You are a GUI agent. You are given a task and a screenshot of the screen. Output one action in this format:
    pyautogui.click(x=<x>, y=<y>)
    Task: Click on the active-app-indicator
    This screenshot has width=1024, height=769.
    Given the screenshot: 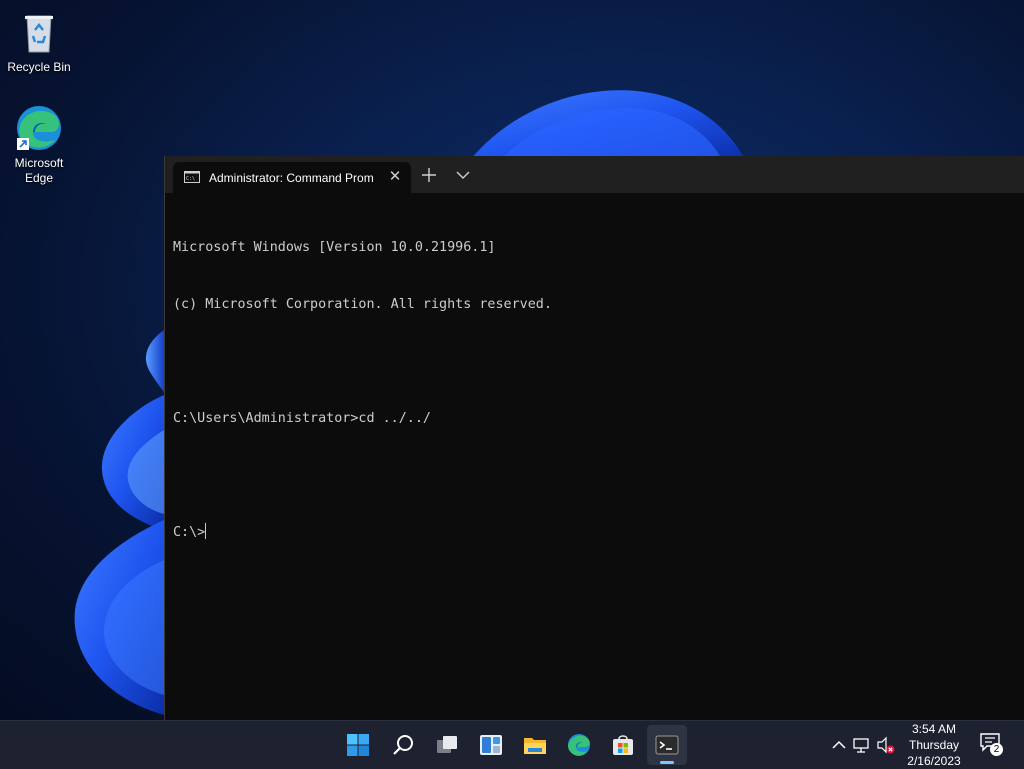 What is the action you would take?
    pyautogui.click(x=667, y=762)
    